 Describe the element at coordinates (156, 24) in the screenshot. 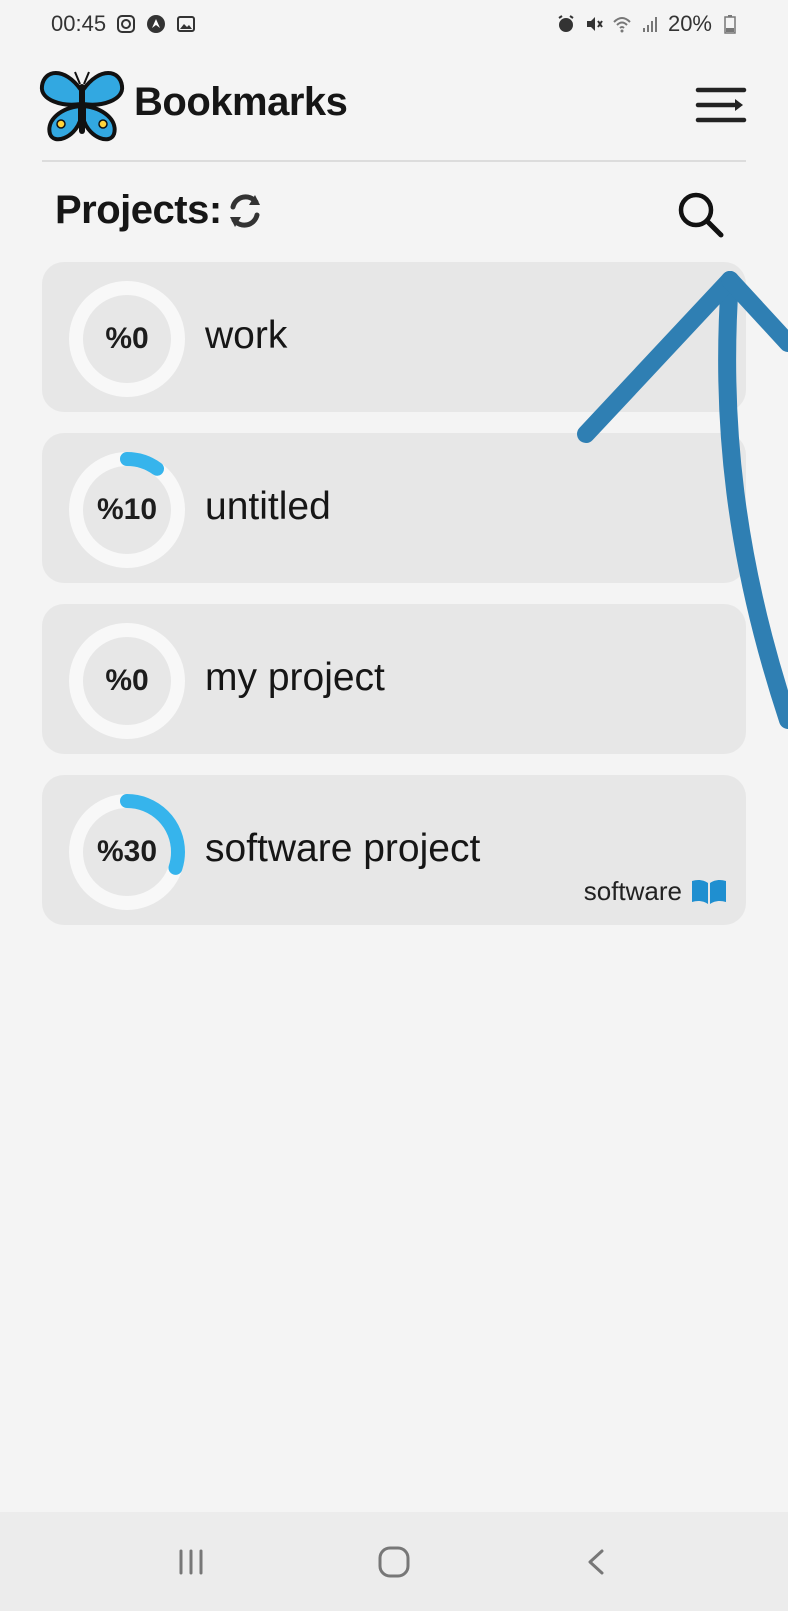

I see `navigation-app-icon` at that location.